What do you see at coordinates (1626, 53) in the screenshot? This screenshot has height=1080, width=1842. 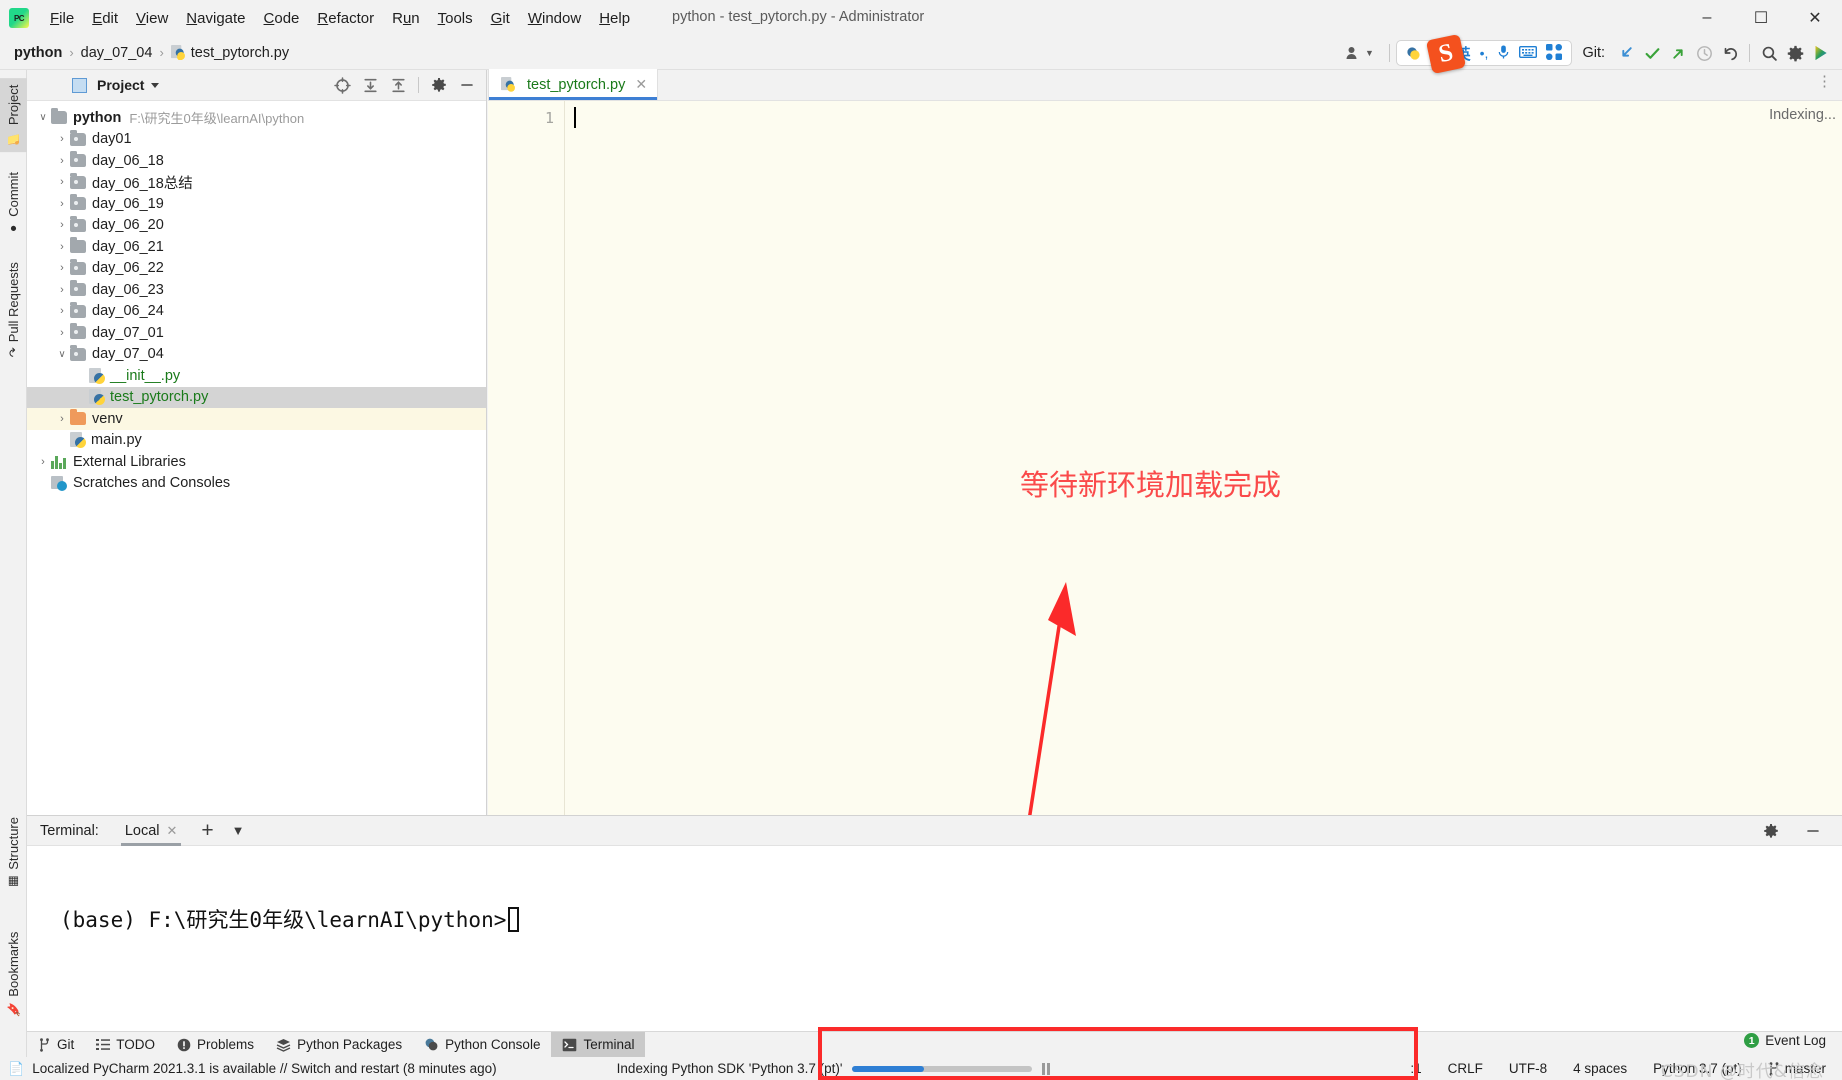 I see `git-update-project-icon` at bounding box center [1626, 53].